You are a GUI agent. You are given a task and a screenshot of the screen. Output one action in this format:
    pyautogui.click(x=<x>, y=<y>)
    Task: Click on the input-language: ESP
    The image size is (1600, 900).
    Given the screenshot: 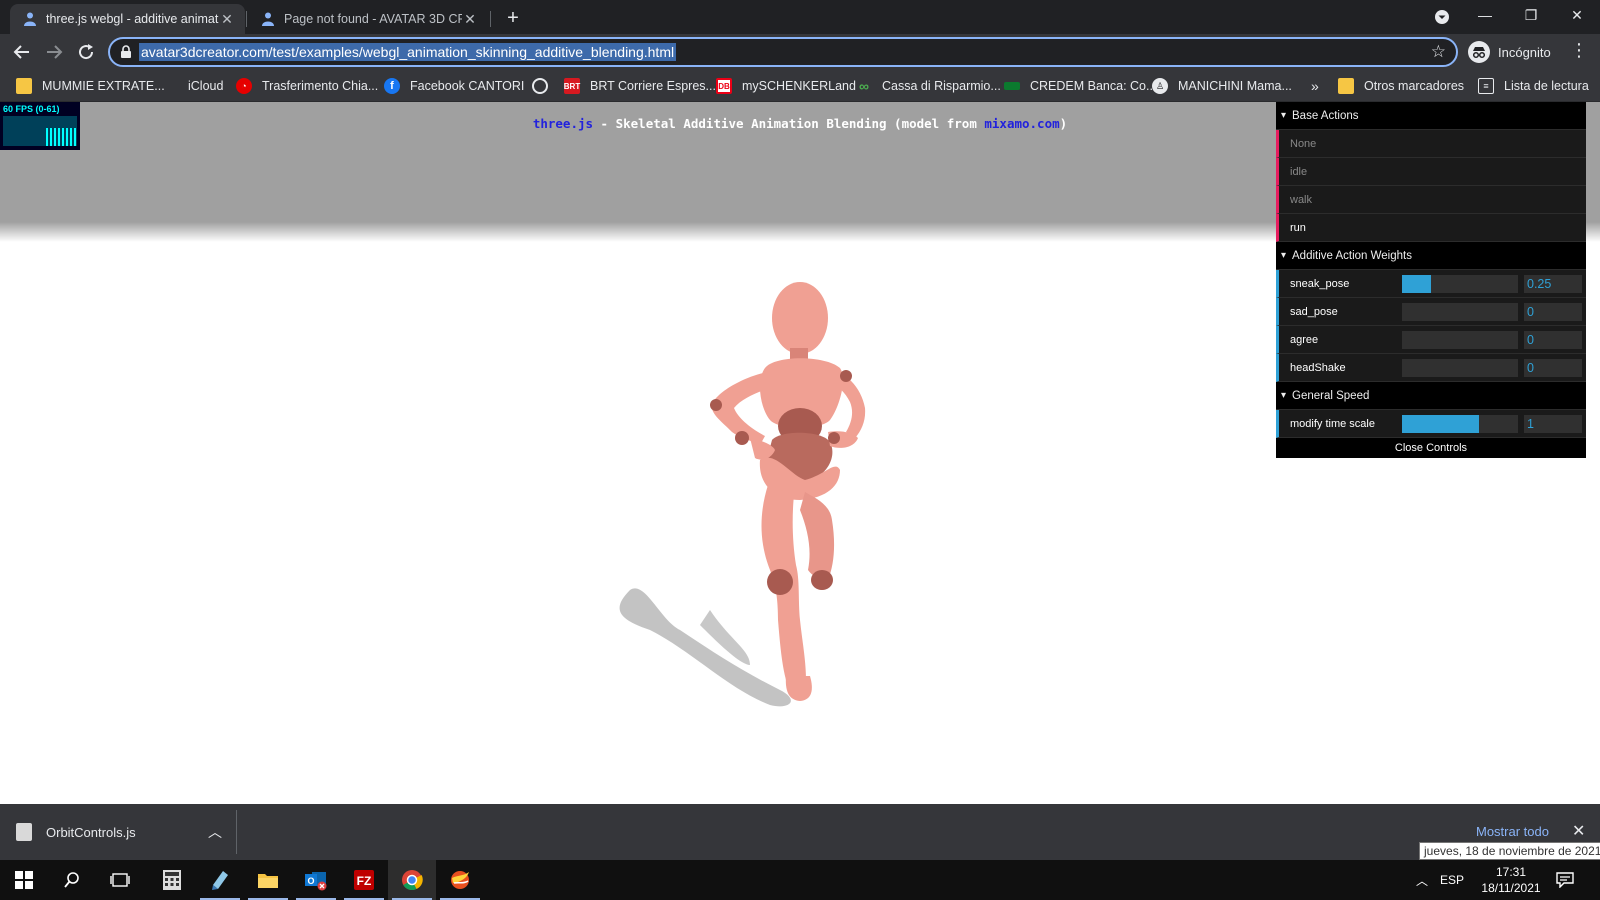 What is the action you would take?
    pyautogui.click(x=1452, y=880)
    